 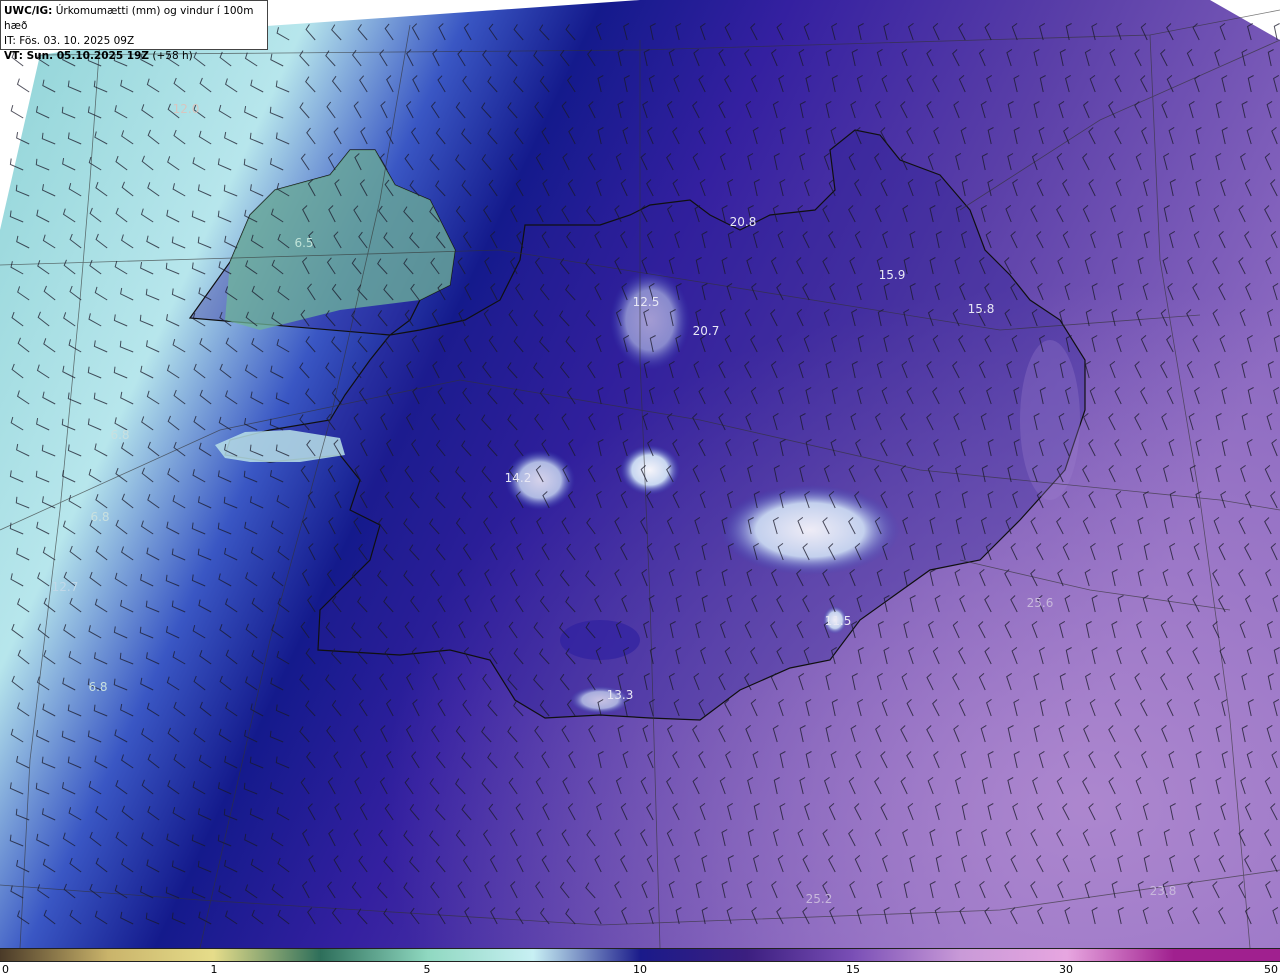 I want to click on map-label: 12.5, so click(x=646, y=302).